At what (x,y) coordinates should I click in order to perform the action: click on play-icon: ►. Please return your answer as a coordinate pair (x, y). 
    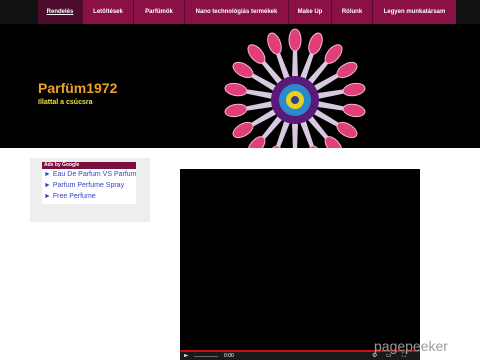
    Looking at the image, I should click on (186, 356).